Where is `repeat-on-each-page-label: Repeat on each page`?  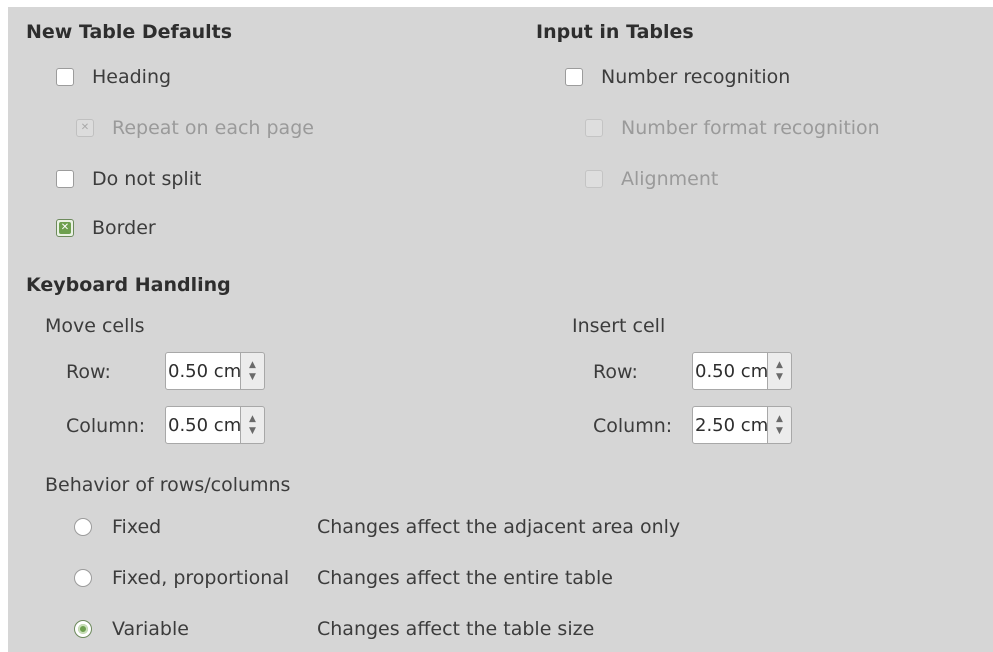
repeat-on-each-page-label: Repeat on each page is located at coordinates (213, 128).